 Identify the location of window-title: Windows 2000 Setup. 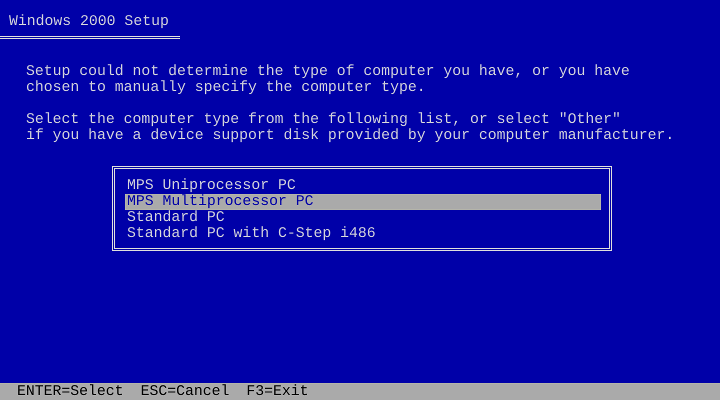
(88, 22).